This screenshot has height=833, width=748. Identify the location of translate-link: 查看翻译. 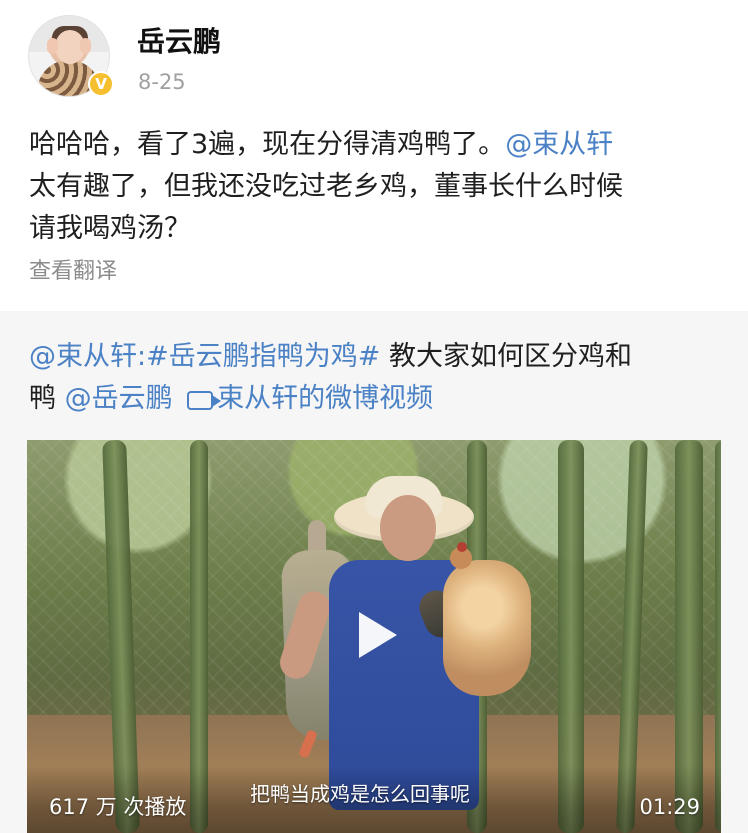
(73, 272).